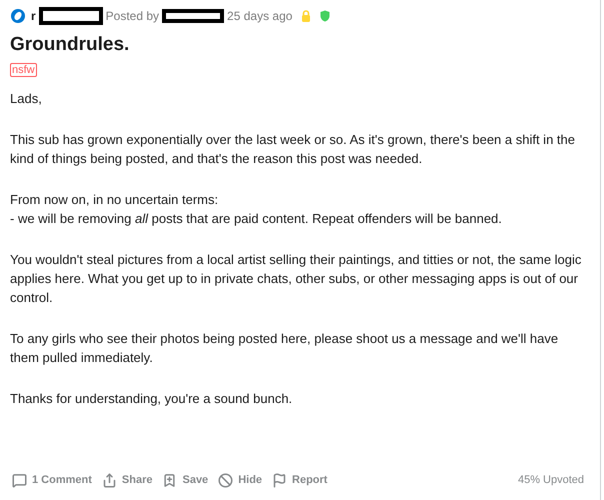  What do you see at coordinates (33, 16) in the screenshot?
I see `subreddit-prefix: r` at bounding box center [33, 16].